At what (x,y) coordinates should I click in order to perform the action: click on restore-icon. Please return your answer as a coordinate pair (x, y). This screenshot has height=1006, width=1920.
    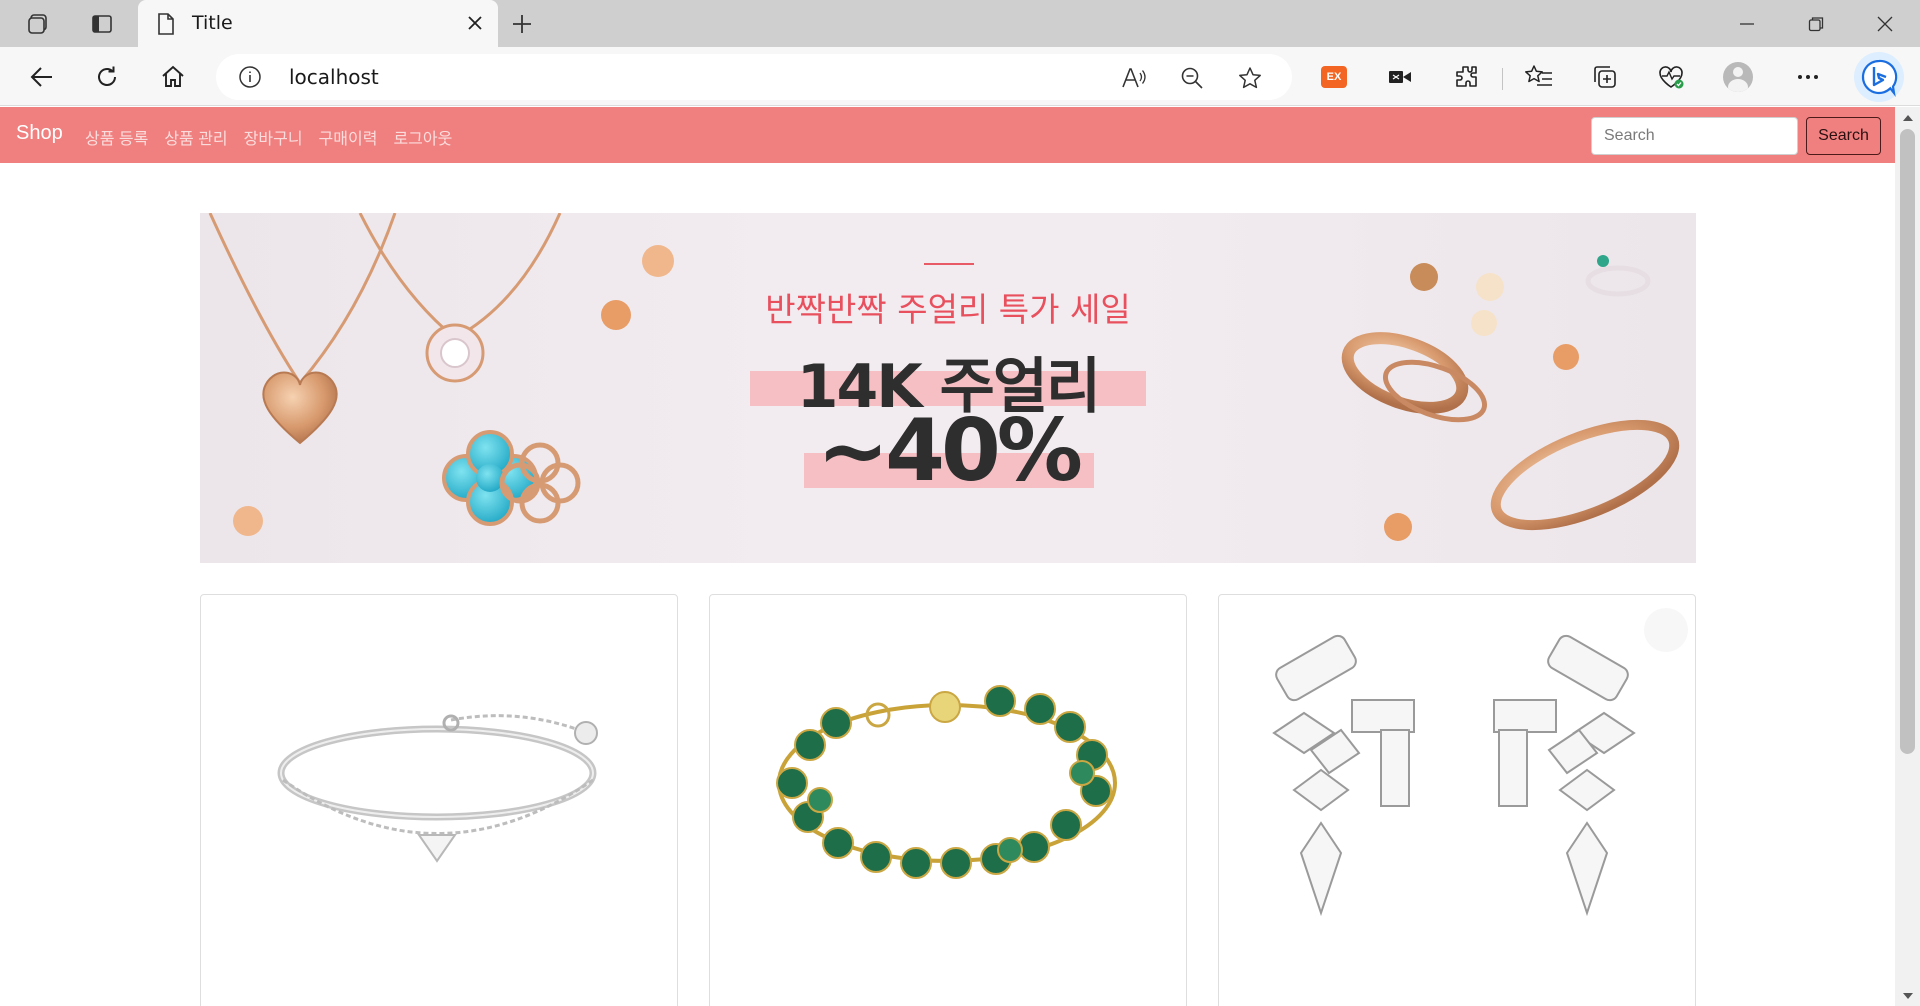
    Looking at the image, I should click on (1816, 24).